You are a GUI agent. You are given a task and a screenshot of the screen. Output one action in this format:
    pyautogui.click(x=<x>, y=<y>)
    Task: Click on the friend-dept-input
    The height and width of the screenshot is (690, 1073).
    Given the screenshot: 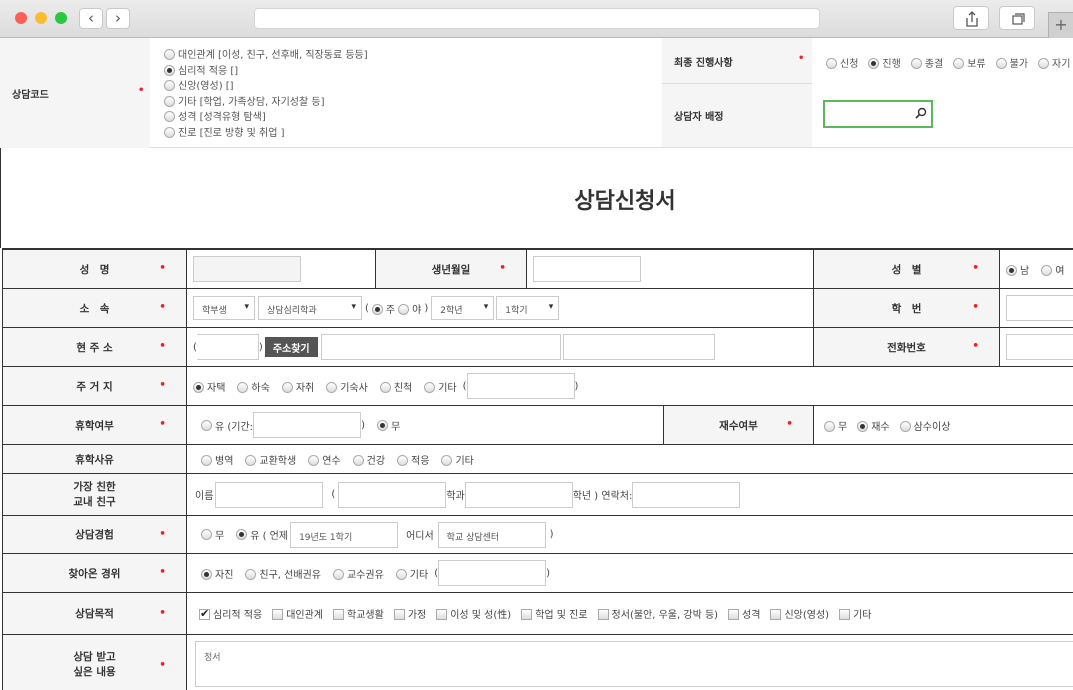 What is the action you would take?
    pyautogui.click(x=392, y=494)
    